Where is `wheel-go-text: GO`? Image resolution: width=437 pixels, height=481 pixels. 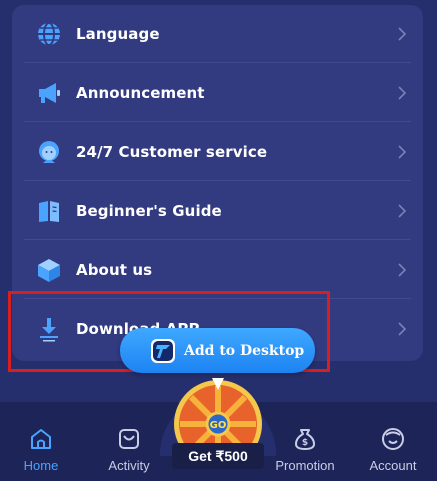
wheel-go-text: GO is located at coordinates (218, 425).